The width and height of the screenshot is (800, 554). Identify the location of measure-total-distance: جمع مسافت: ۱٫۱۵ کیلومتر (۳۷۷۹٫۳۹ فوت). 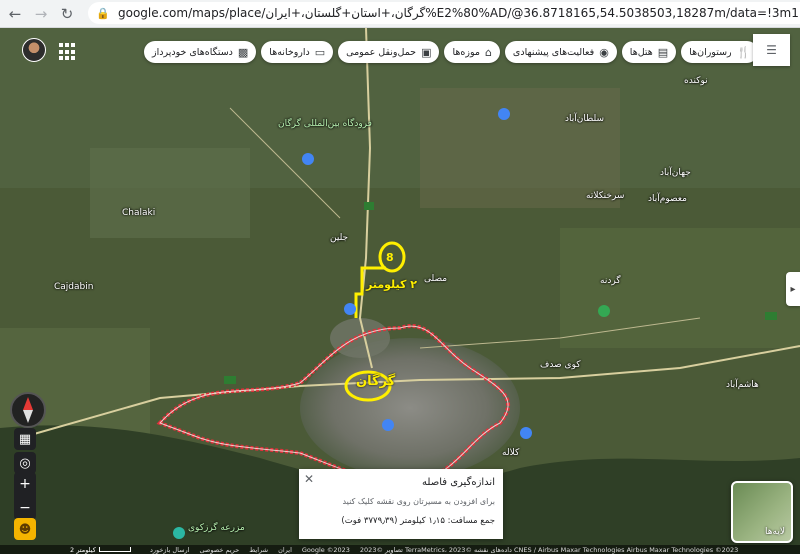
(418, 521).